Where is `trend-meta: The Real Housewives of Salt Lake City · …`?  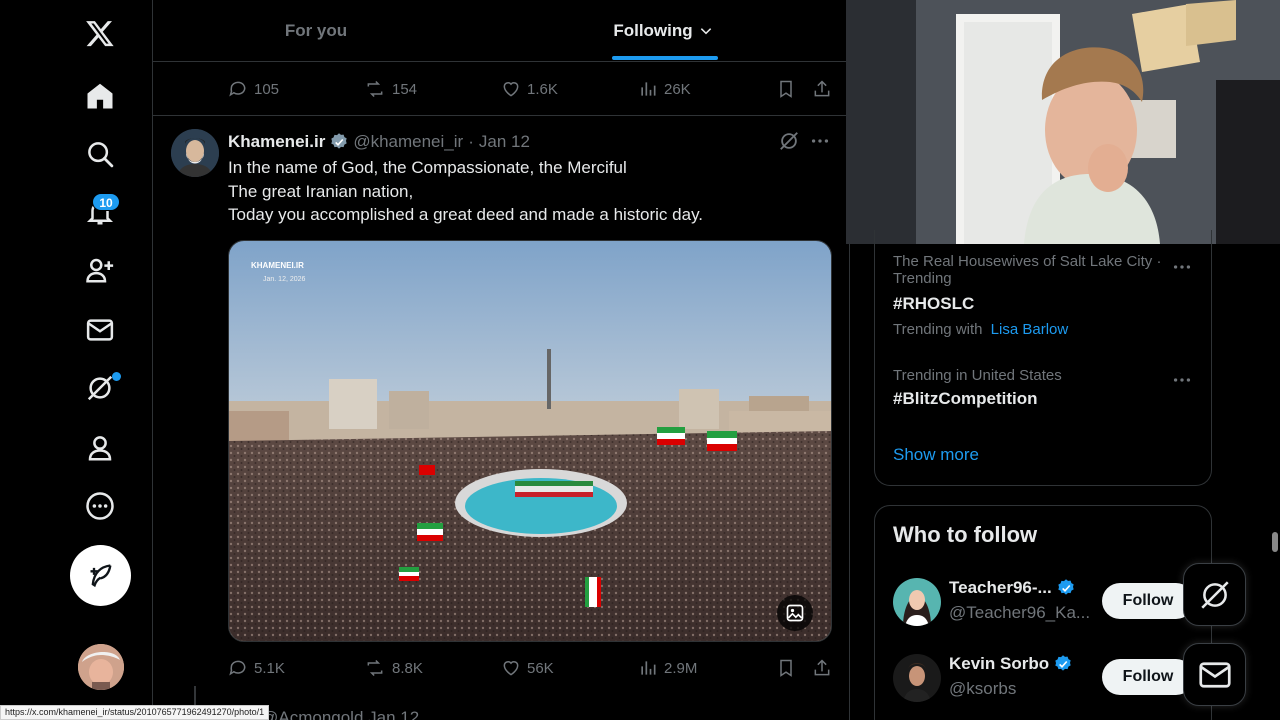
trend-meta: The Real Housewives of Salt Lake City · … is located at coordinates (1027, 270).